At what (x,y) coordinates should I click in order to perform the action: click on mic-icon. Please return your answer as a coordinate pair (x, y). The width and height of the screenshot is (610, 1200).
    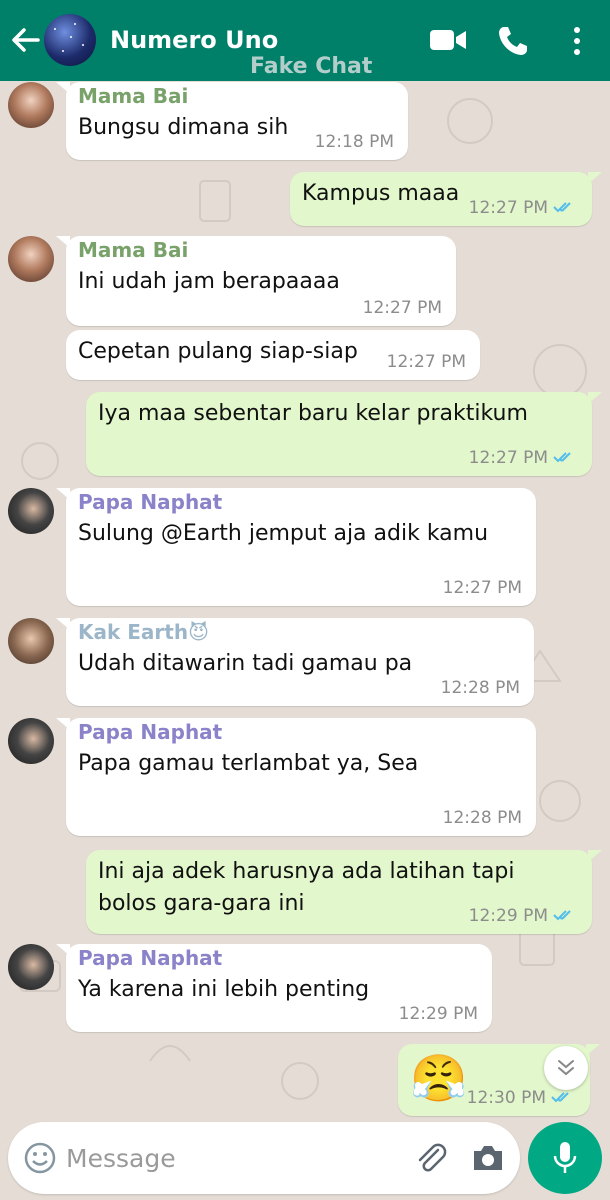
    Looking at the image, I should click on (565, 1157).